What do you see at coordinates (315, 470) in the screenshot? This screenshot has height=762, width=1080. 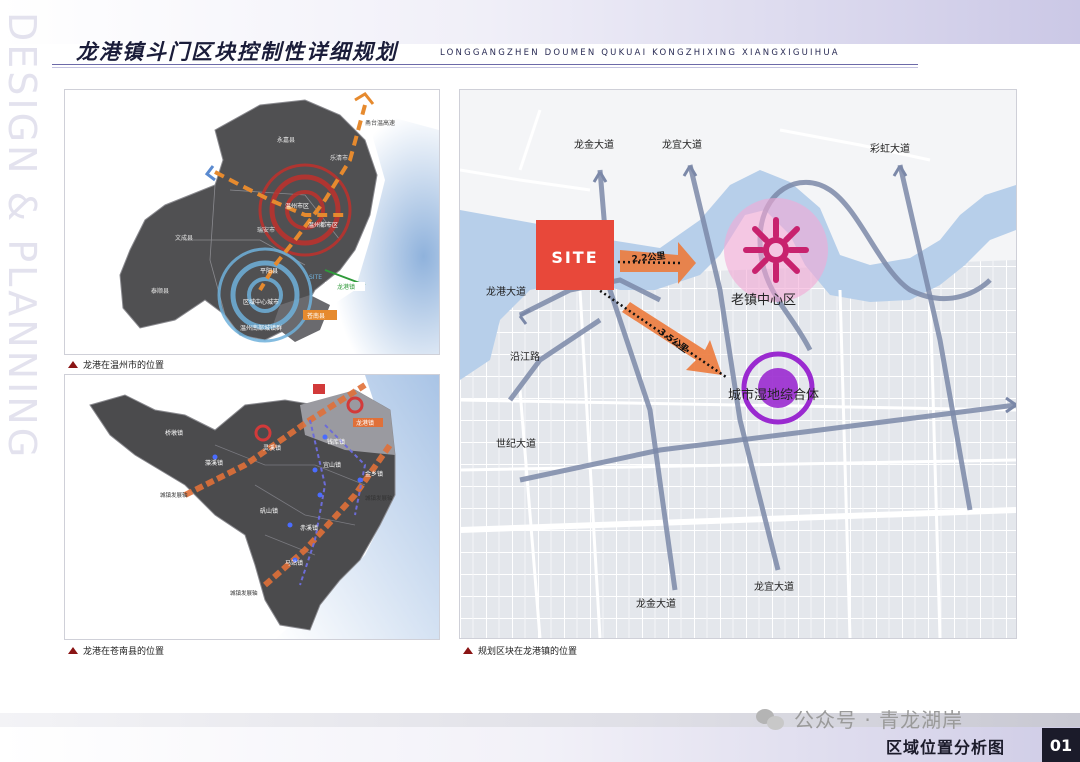 I see `town-dot-b` at bounding box center [315, 470].